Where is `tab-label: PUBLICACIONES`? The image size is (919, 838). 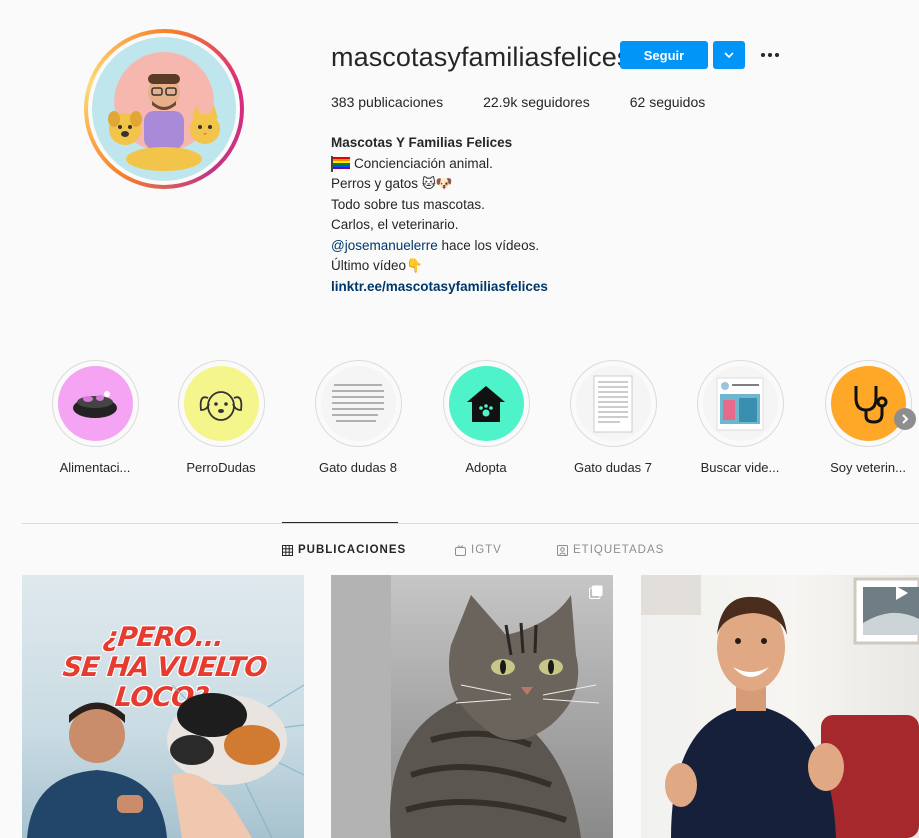 tab-label: PUBLICACIONES is located at coordinates (352, 550).